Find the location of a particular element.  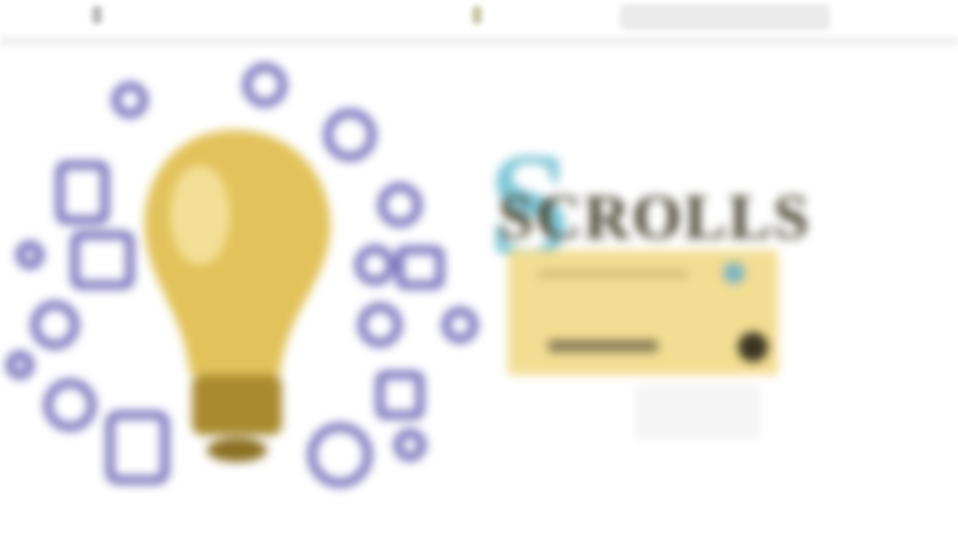

monitor-icon is located at coordinates (102, 260).